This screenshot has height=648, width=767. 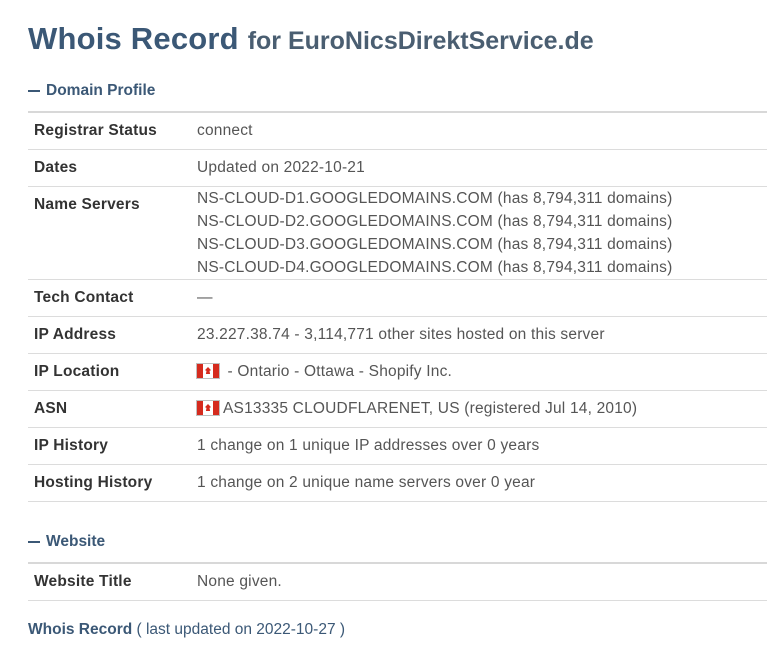 What do you see at coordinates (420, 41) in the screenshot?
I see `page-title-domain: for EuroNicsDirektService.de` at bounding box center [420, 41].